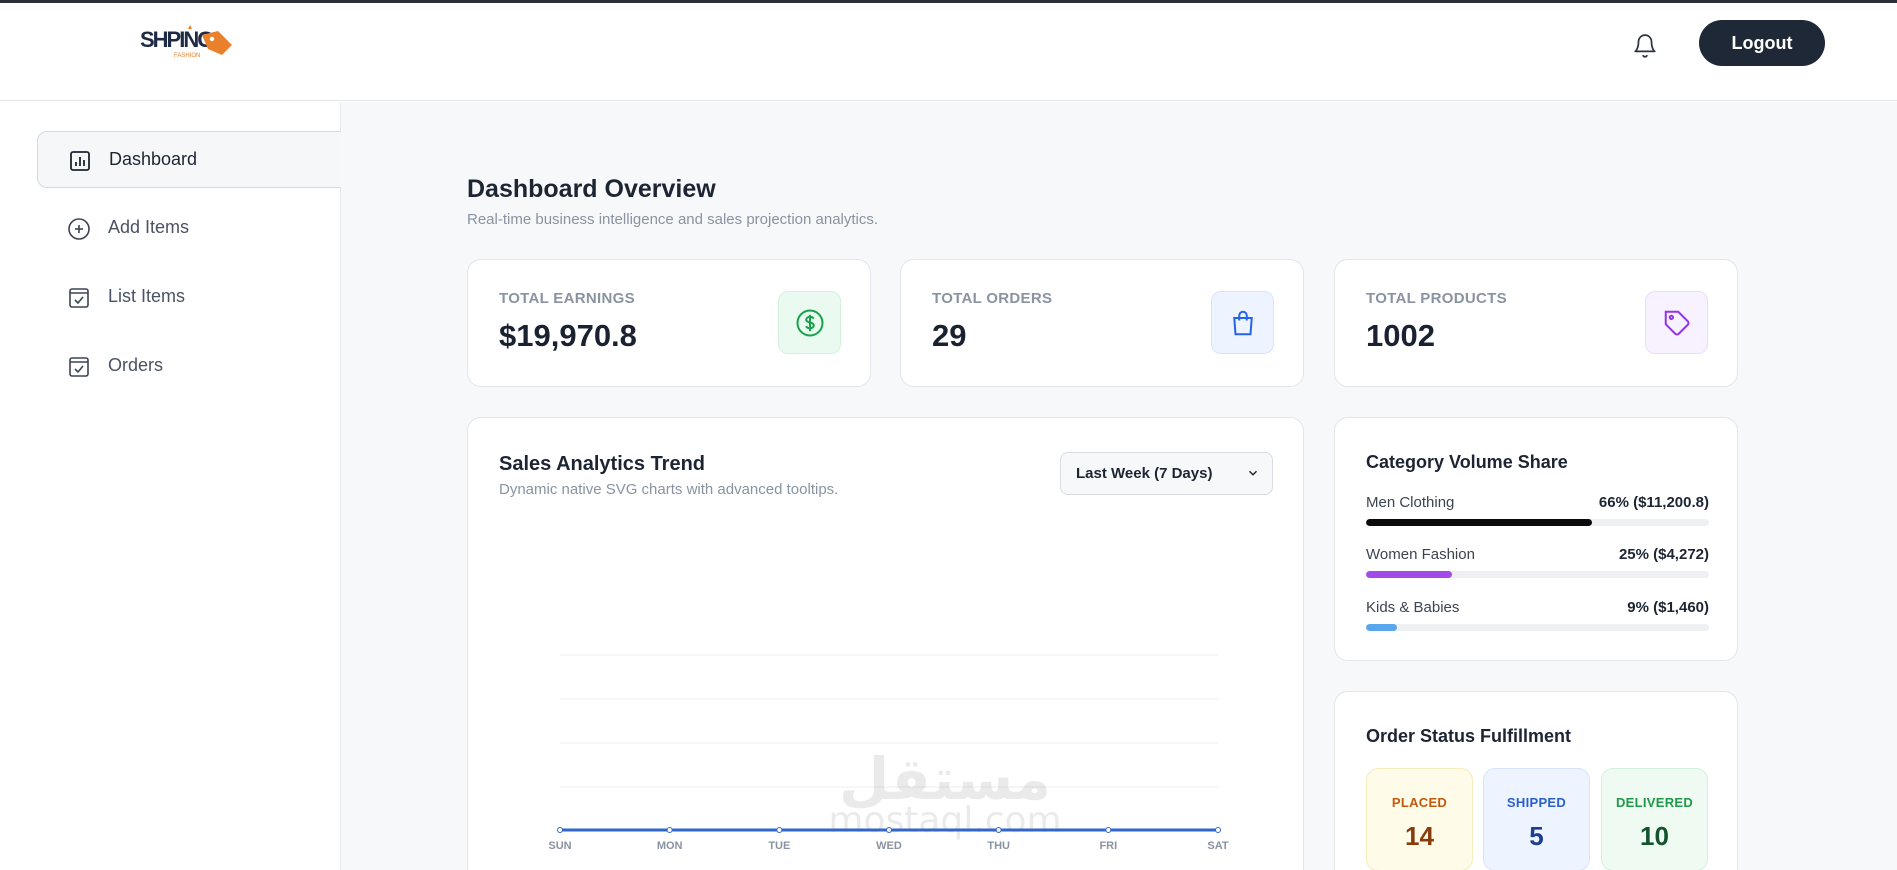 The width and height of the screenshot is (1897, 870). I want to click on sidebar-item-add-items: Add Items, so click(189, 228).